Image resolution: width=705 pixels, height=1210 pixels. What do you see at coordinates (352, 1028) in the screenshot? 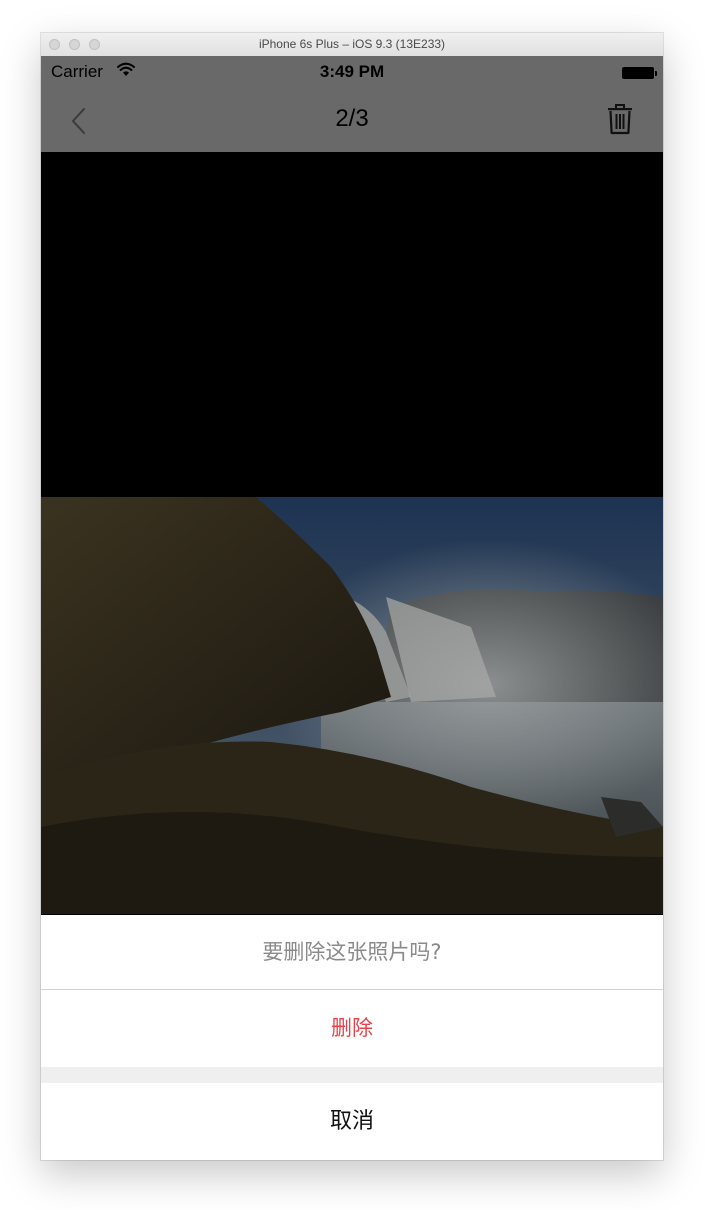
I see `confirm-delete-button: 删除` at bounding box center [352, 1028].